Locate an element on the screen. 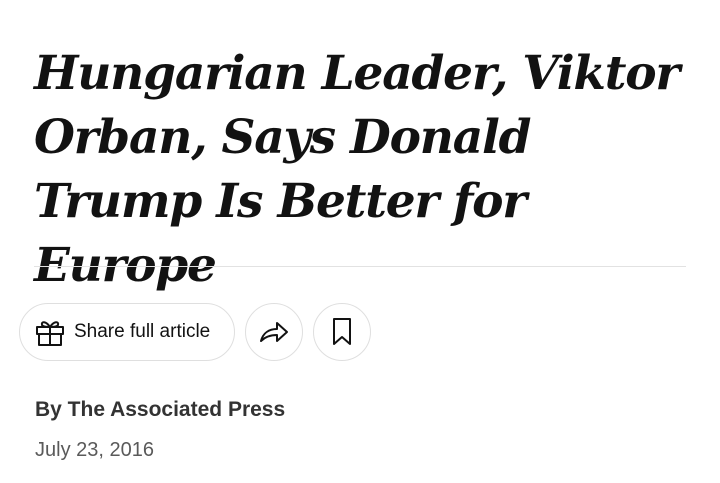 The height and width of the screenshot is (483, 720). gift-icon is located at coordinates (50, 332).